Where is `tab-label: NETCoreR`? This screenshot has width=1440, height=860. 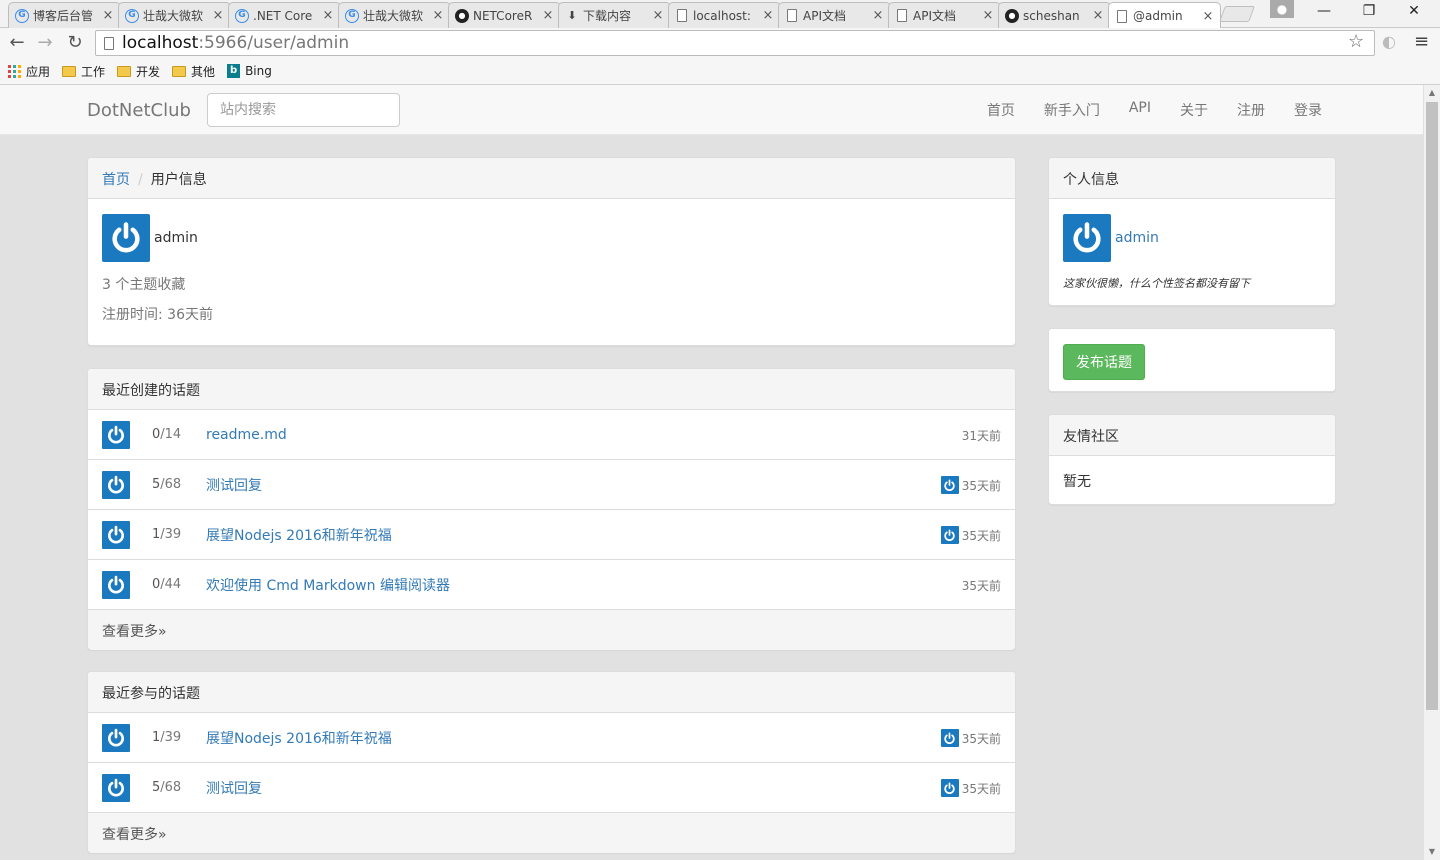
tab-label: NETCoreR is located at coordinates (503, 15).